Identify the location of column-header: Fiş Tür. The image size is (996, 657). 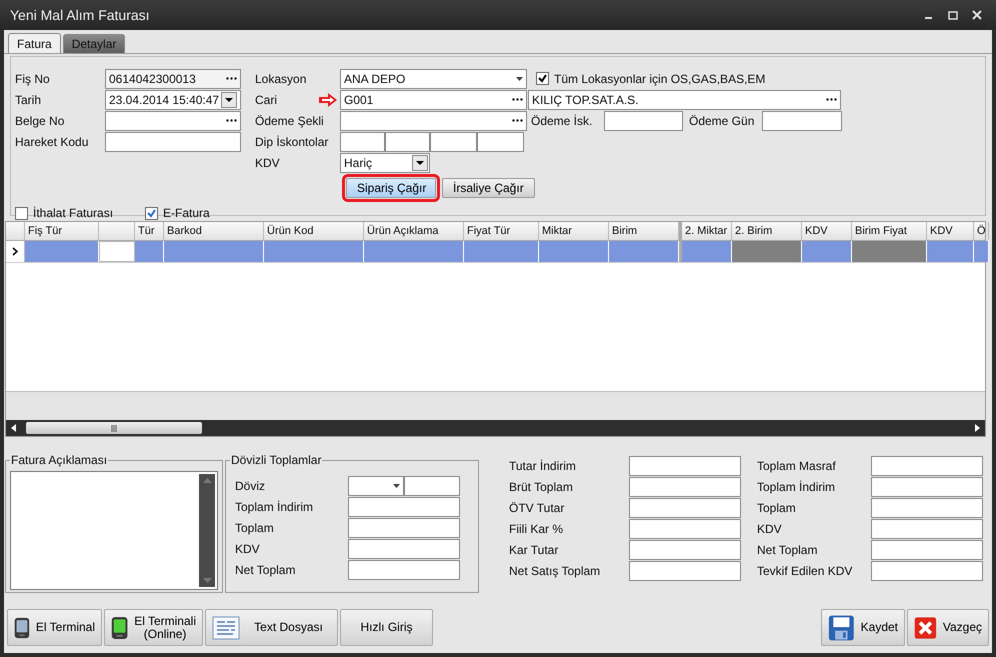
(62, 231).